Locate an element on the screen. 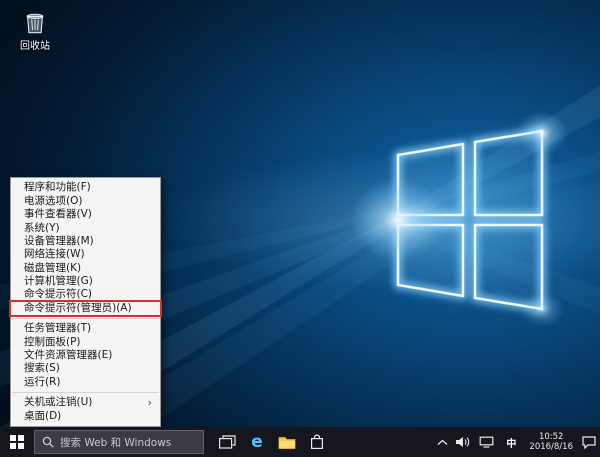 This screenshot has width=600, height=457. taskbar-pinned-icons: e is located at coordinates (272, 442).